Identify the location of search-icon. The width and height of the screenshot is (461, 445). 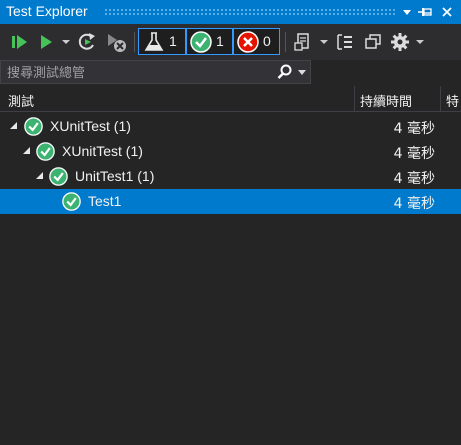
(285, 72).